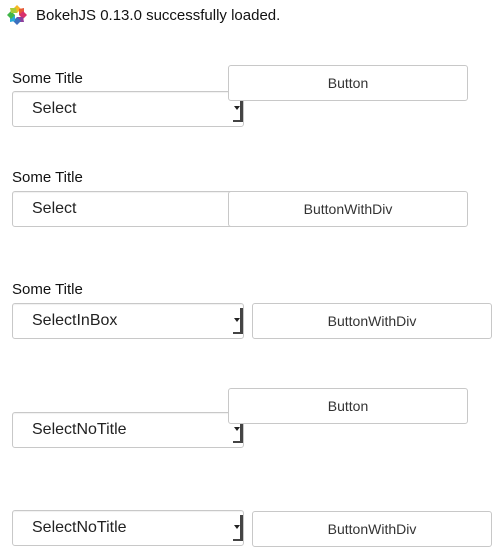 The width and height of the screenshot is (503, 557). Describe the element at coordinates (128, 209) in the screenshot. I see `row-2-select: Select` at that location.